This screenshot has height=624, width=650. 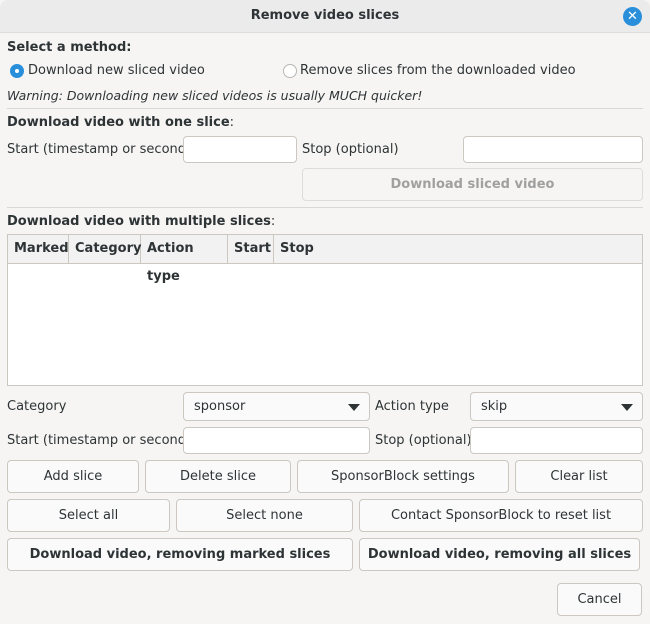 What do you see at coordinates (184, 259) in the screenshot?
I see `column-header-action-type: Action type` at bounding box center [184, 259].